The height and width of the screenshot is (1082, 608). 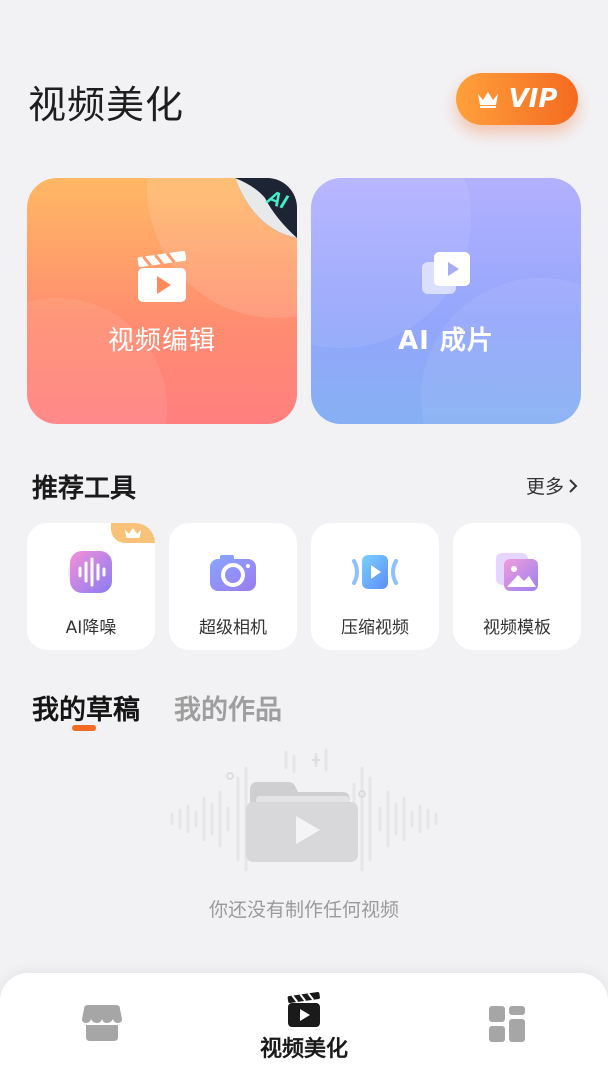 I want to click on video-edit-card: AI 视频编辑, so click(x=162, y=301).